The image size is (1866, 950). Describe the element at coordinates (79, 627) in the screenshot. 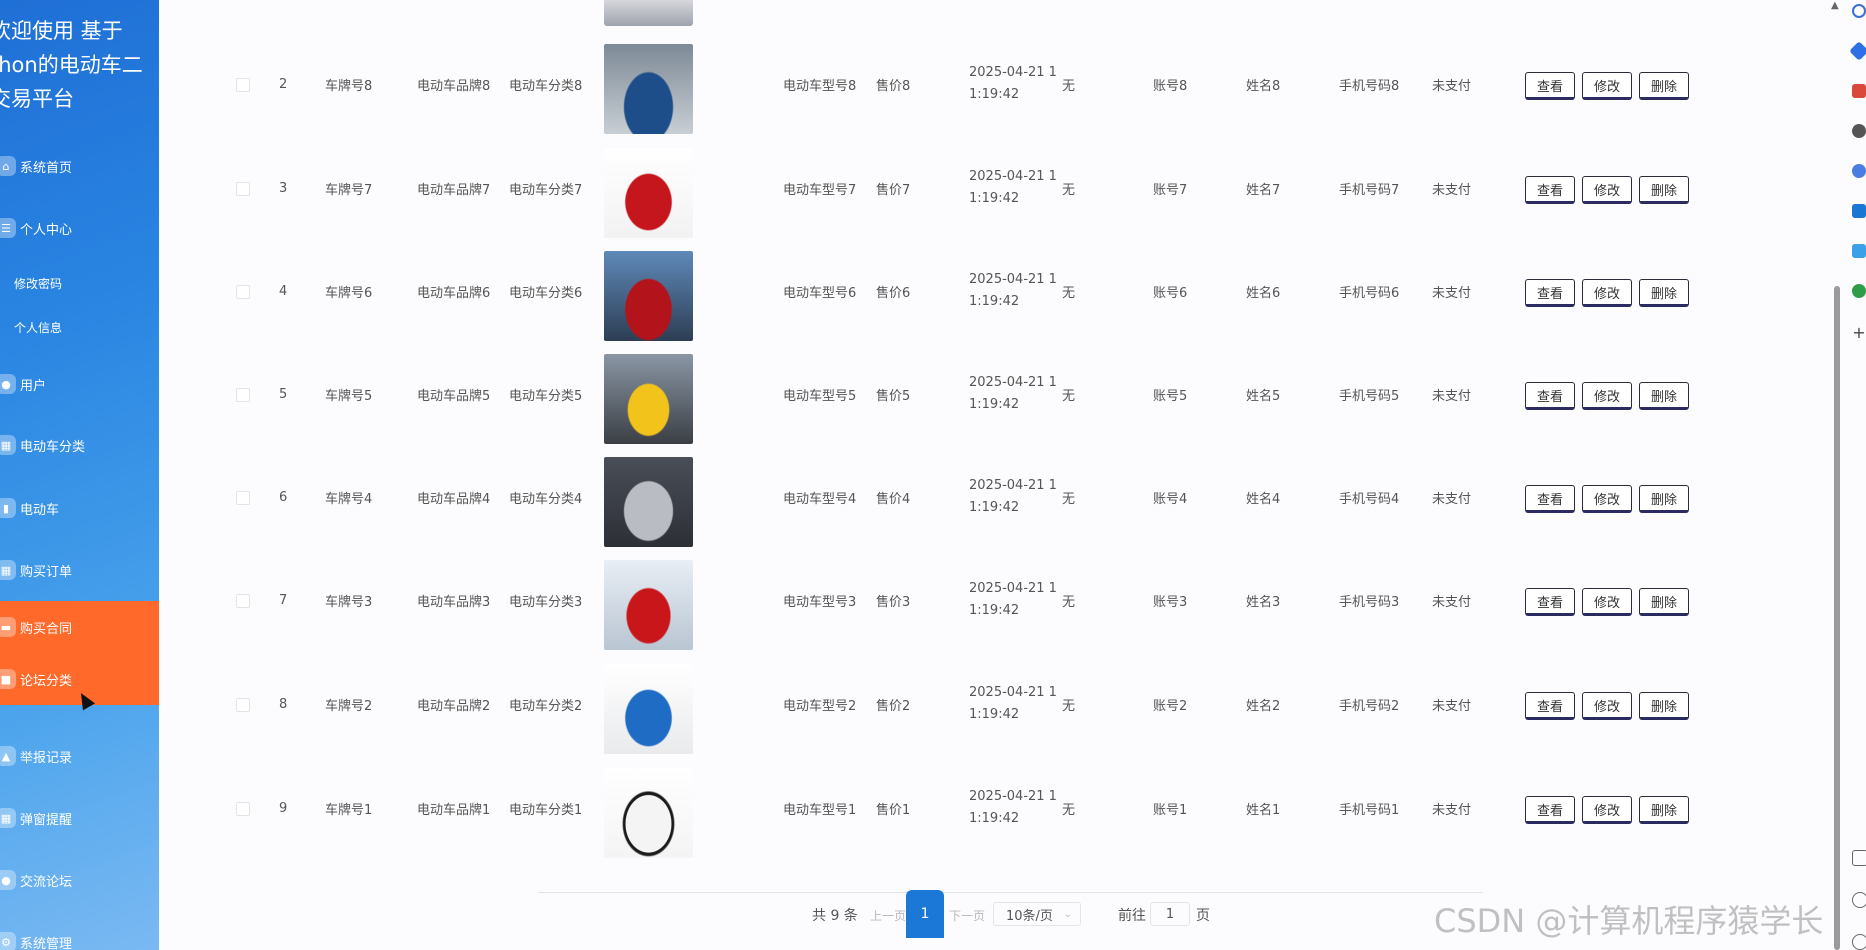

I see `sidebar-item-8: ▬ 购买合同` at that location.